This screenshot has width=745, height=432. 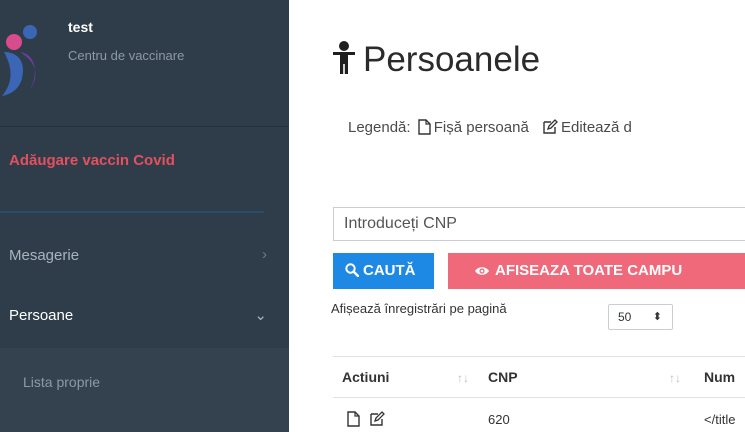 What do you see at coordinates (481, 127) in the screenshot?
I see `legend-file-text: Fișă persoană` at bounding box center [481, 127].